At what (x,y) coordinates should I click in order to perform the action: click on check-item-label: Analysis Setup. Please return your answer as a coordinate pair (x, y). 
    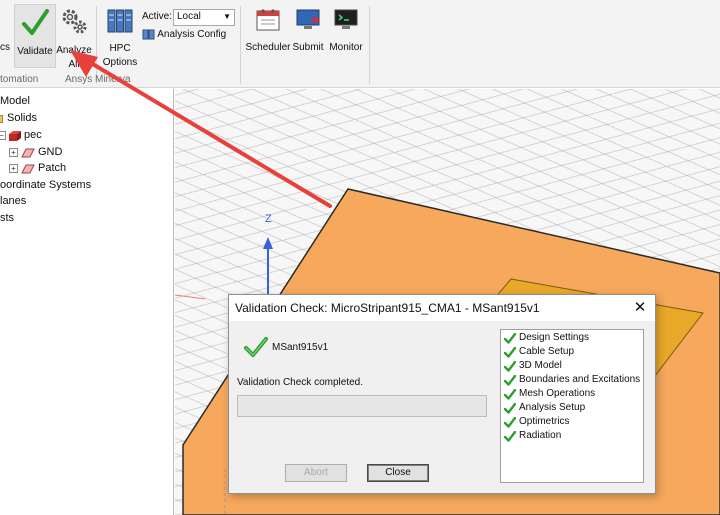
    Looking at the image, I should click on (552, 407).